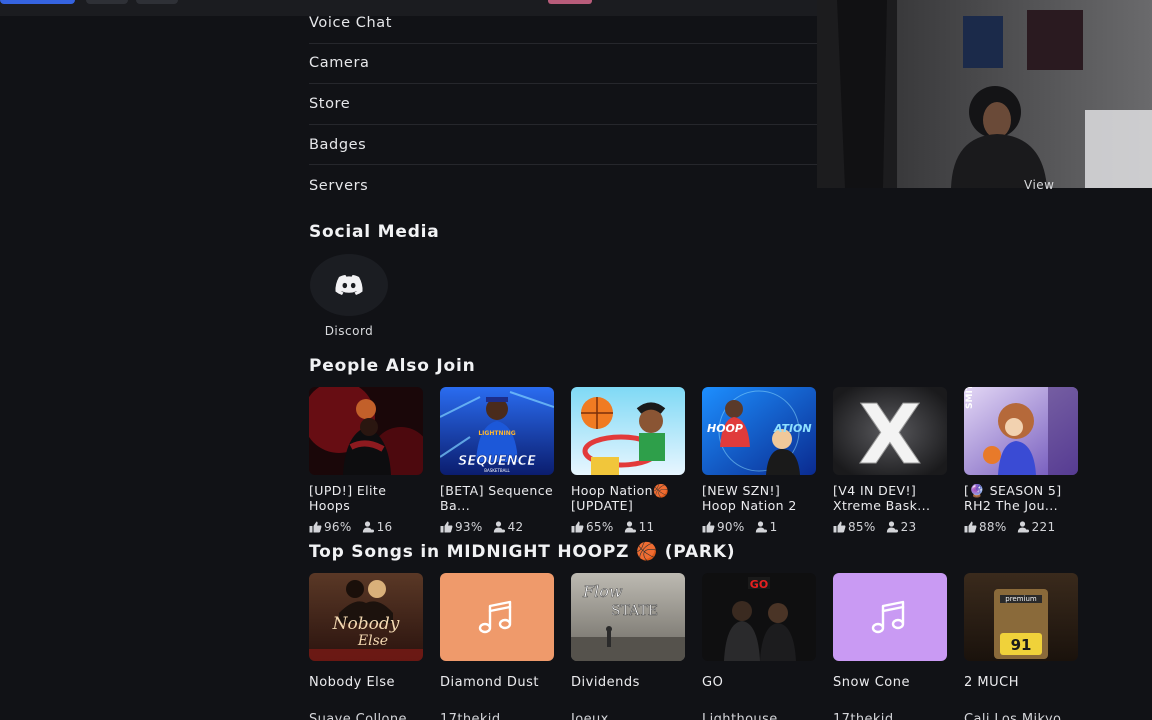 Image resolution: width=1152 pixels, height=720 pixels. Describe the element at coordinates (731, 527) in the screenshot. I see `game-rating: 90%` at that location.